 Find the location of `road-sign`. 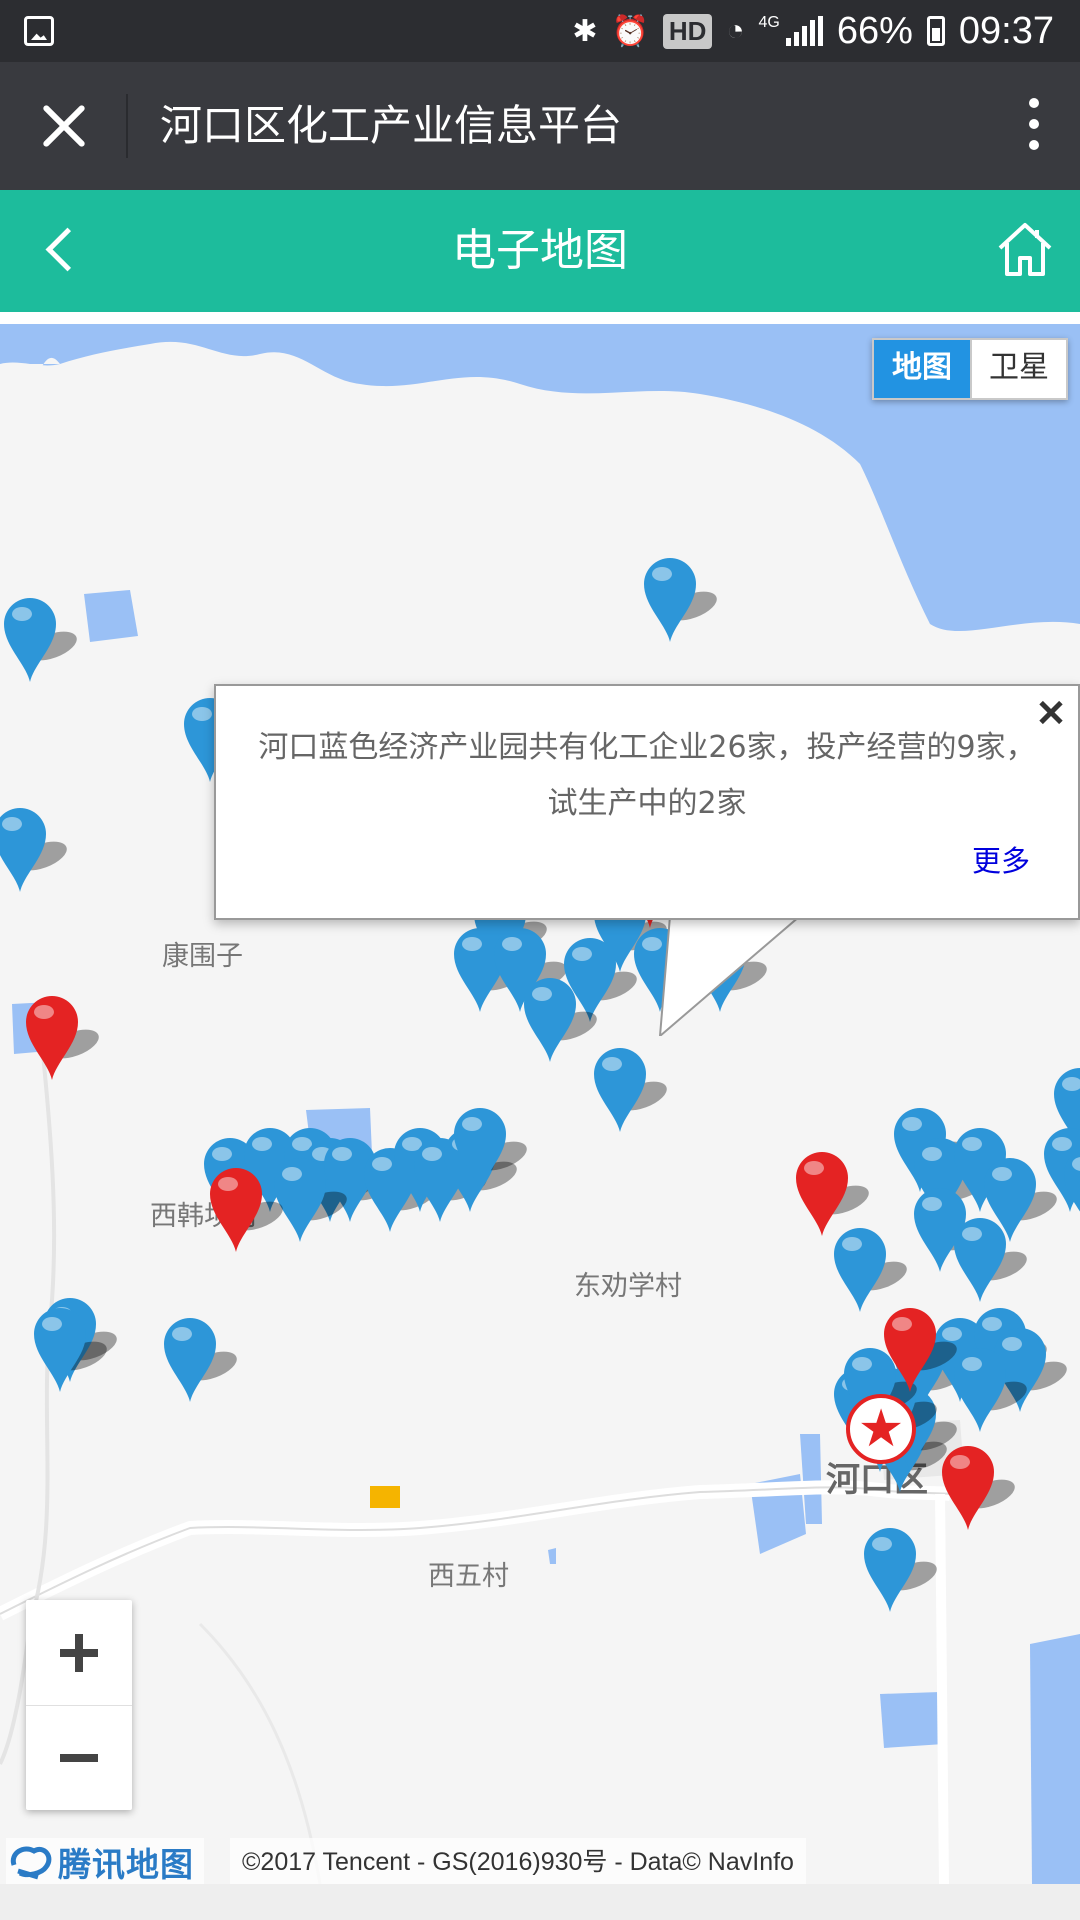

road-sign is located at coordinates (385, 1497).